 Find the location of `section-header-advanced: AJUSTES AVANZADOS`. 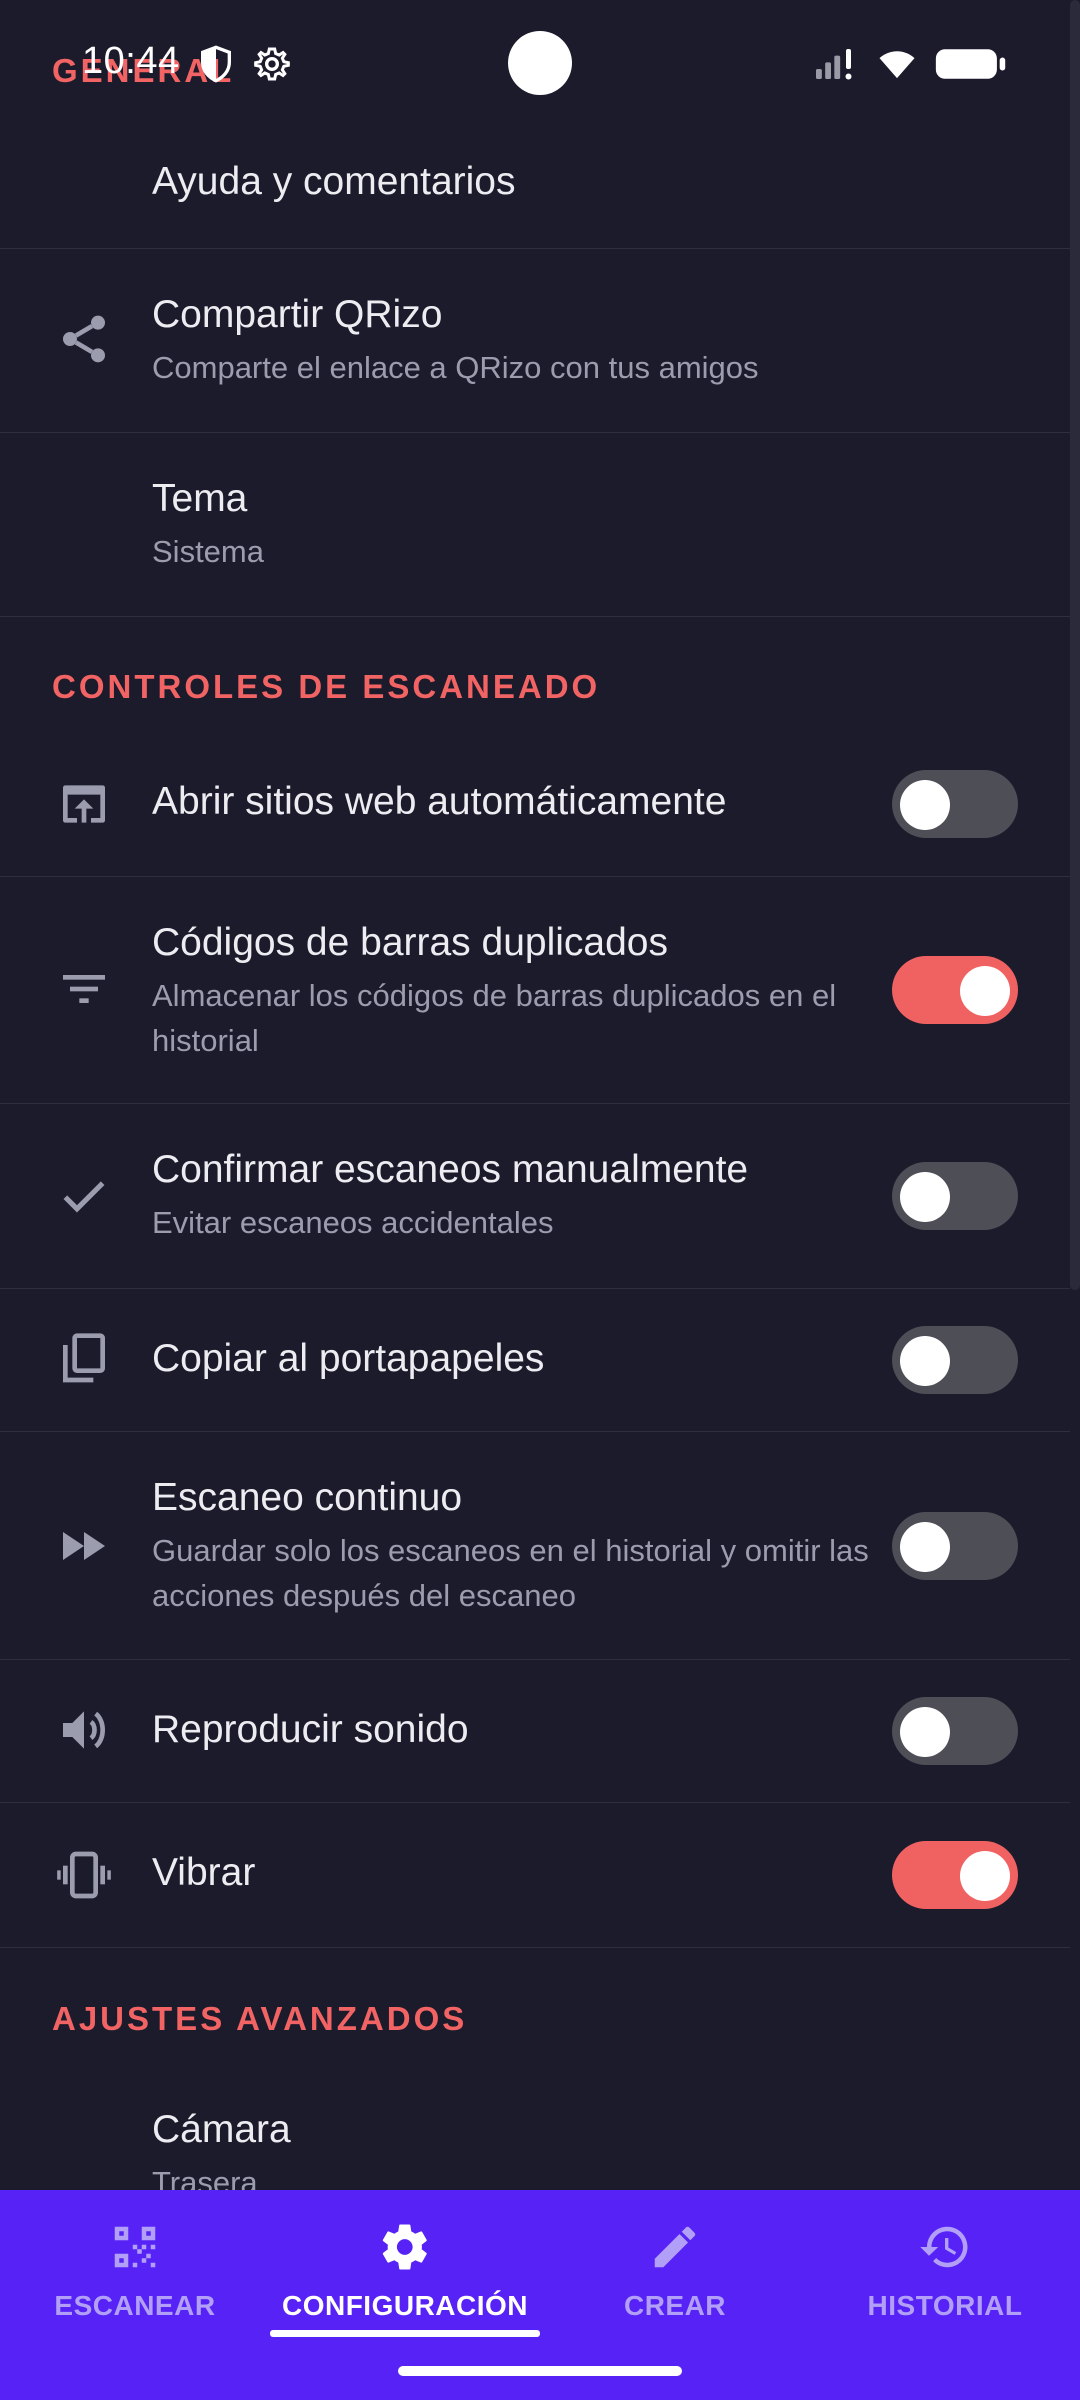

section-header-advanced: AJUSTES AVANZADOS is located at coordinates (260, 2018).